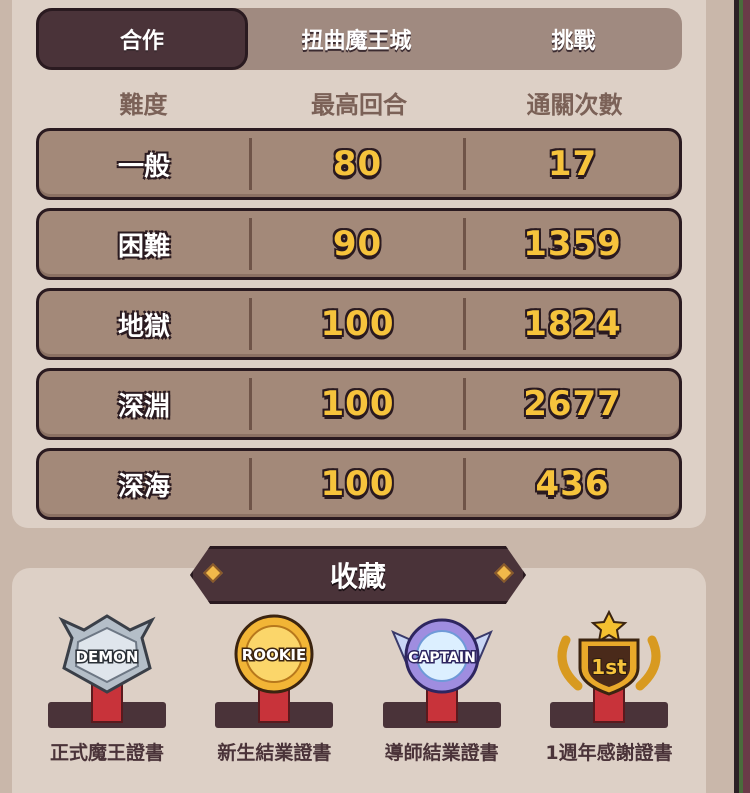 The width and height of the screenshot is (750, 793). I want to click on captain-badge-text: CAPTAIN, so click(442, 658).